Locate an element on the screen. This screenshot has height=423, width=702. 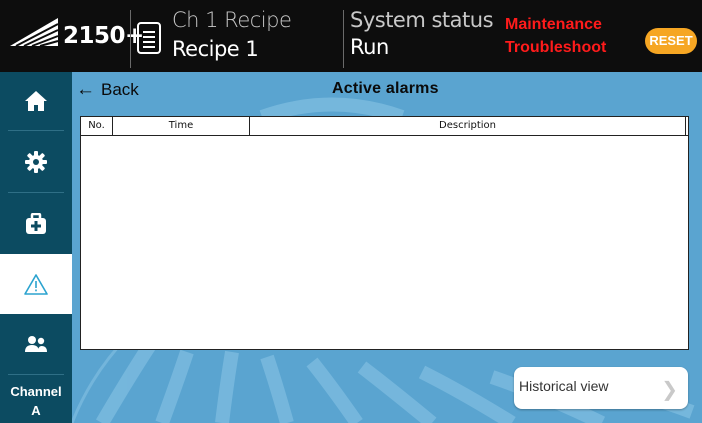
sidebar-item-settings is located at coordinates (36, 161).